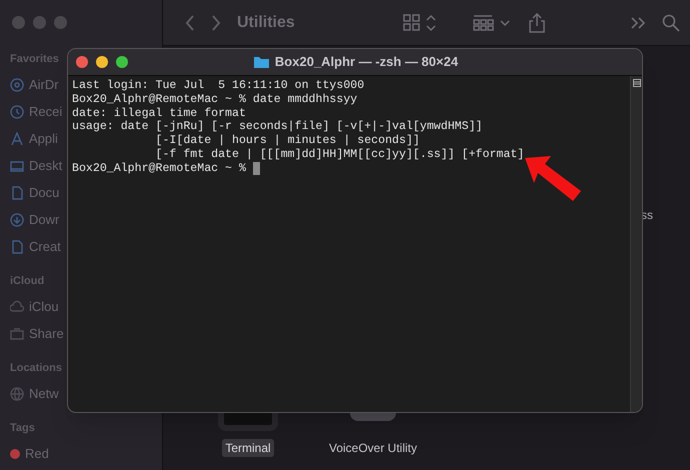  I want to click on sidebar-item: Deskt, so click(45, 166).